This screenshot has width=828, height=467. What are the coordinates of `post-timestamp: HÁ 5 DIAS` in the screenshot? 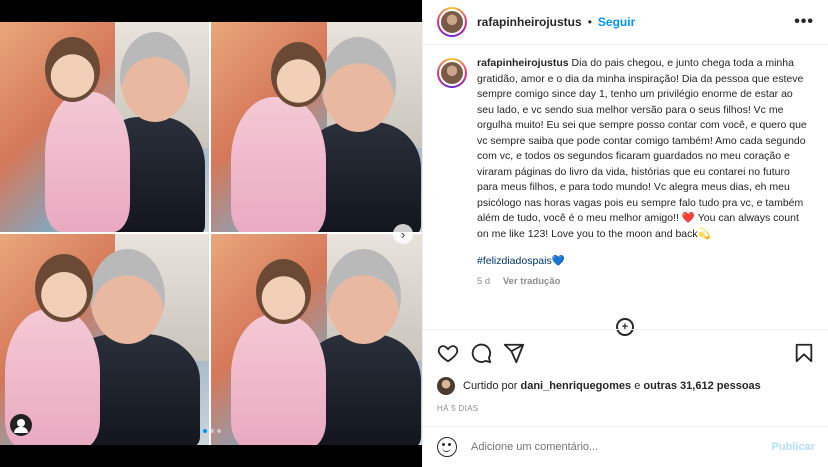 It's located at (457, 408).